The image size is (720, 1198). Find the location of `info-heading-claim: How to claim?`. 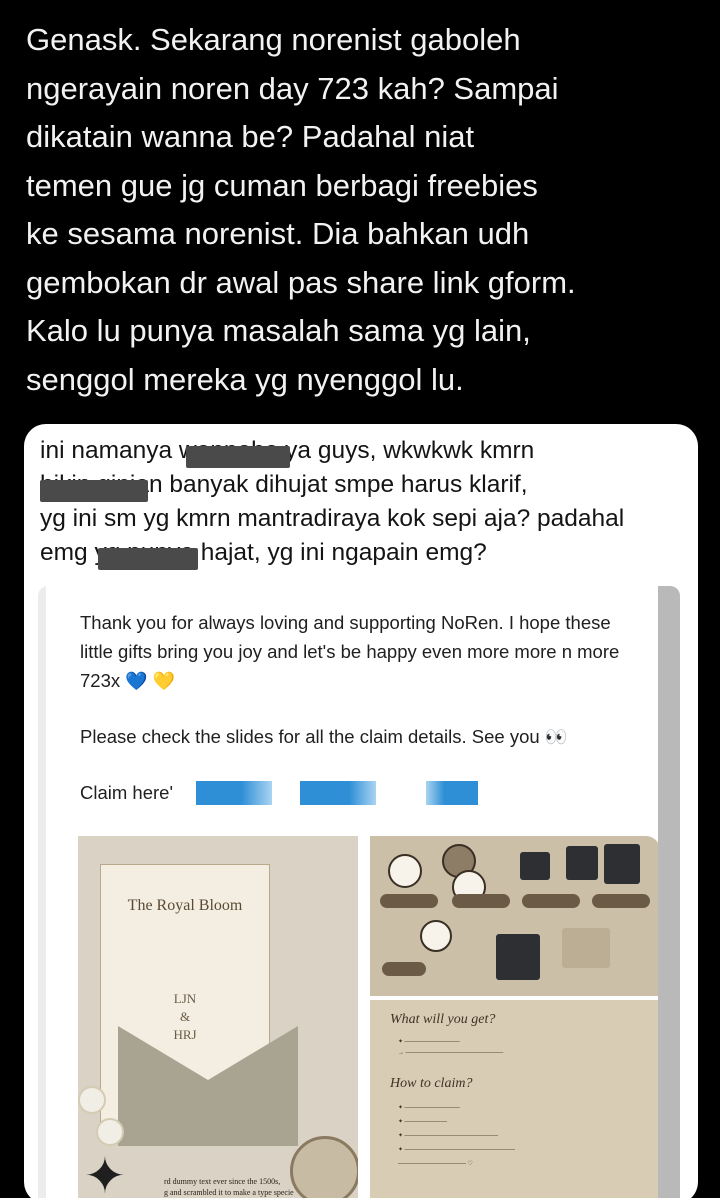

info-heading-claim: How to claim? is located at coordinates (431, 1083).